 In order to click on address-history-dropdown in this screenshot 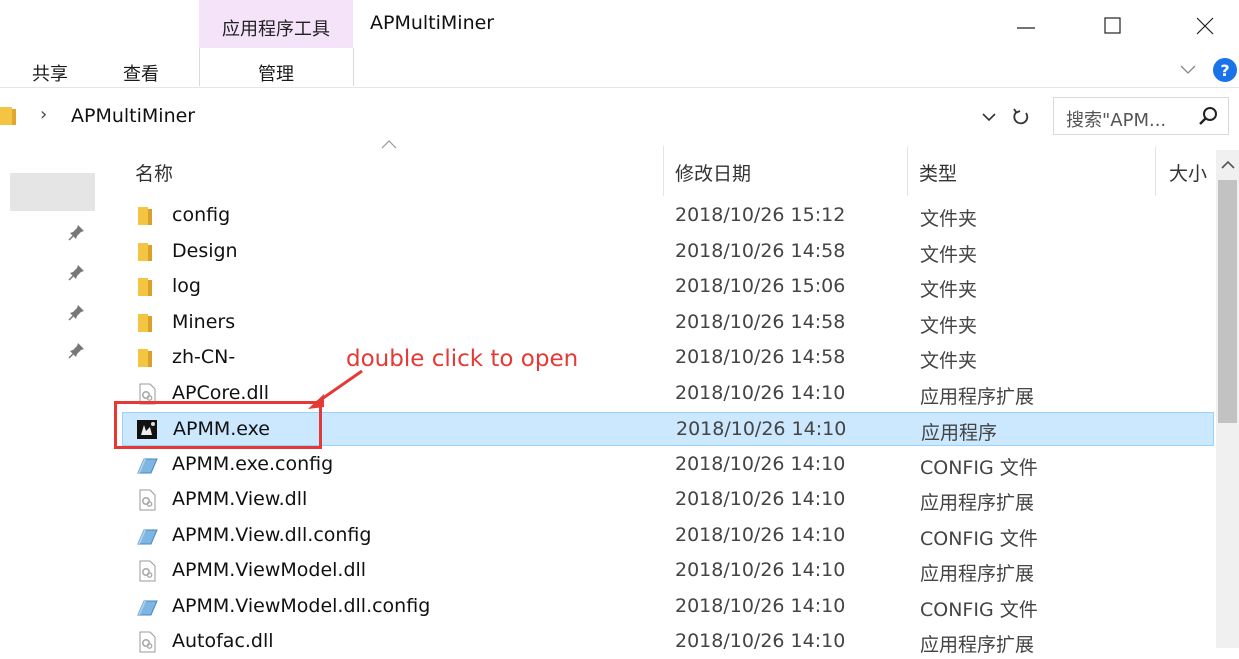, I will do `click(989, 117)`.